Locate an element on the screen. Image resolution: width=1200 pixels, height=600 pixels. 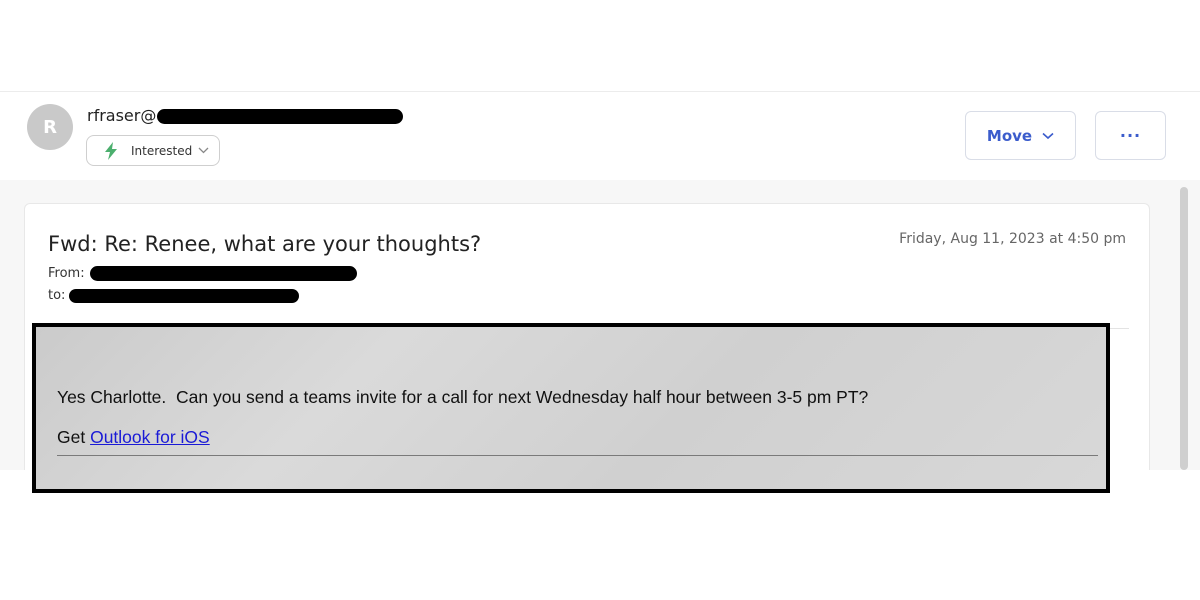
scrollbar is located at coordinates (1184, 328).